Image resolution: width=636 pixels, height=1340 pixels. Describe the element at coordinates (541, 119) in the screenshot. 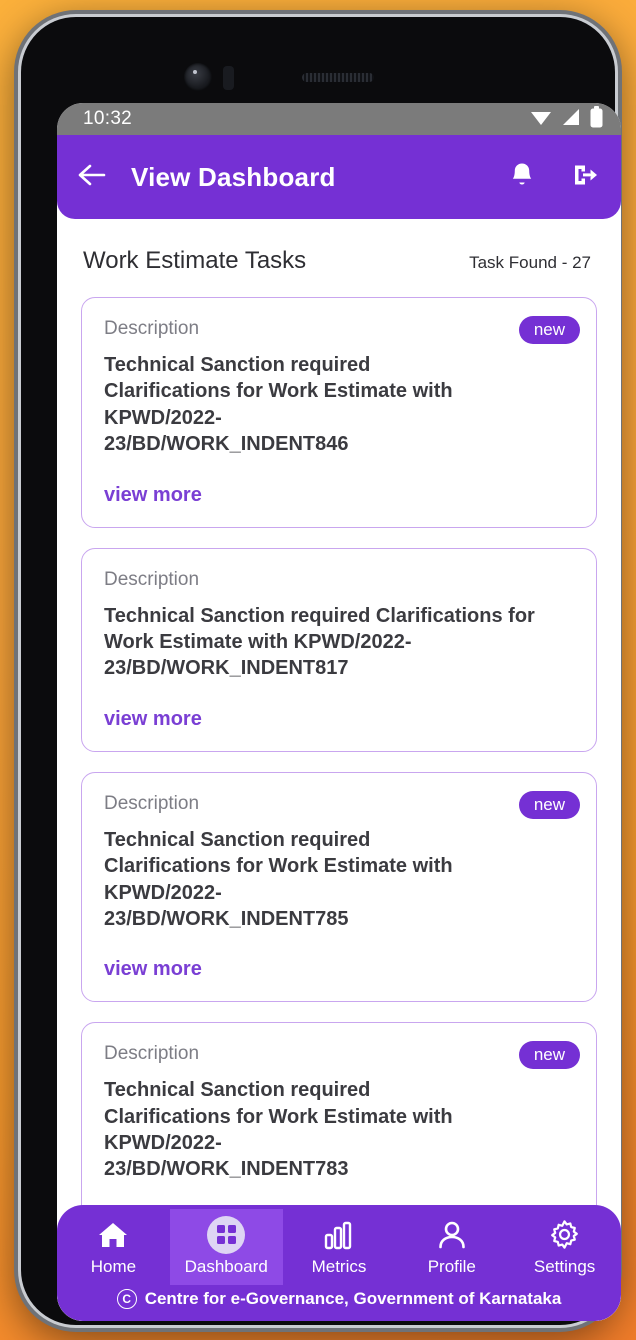

I see `wifi-icon` at that location.